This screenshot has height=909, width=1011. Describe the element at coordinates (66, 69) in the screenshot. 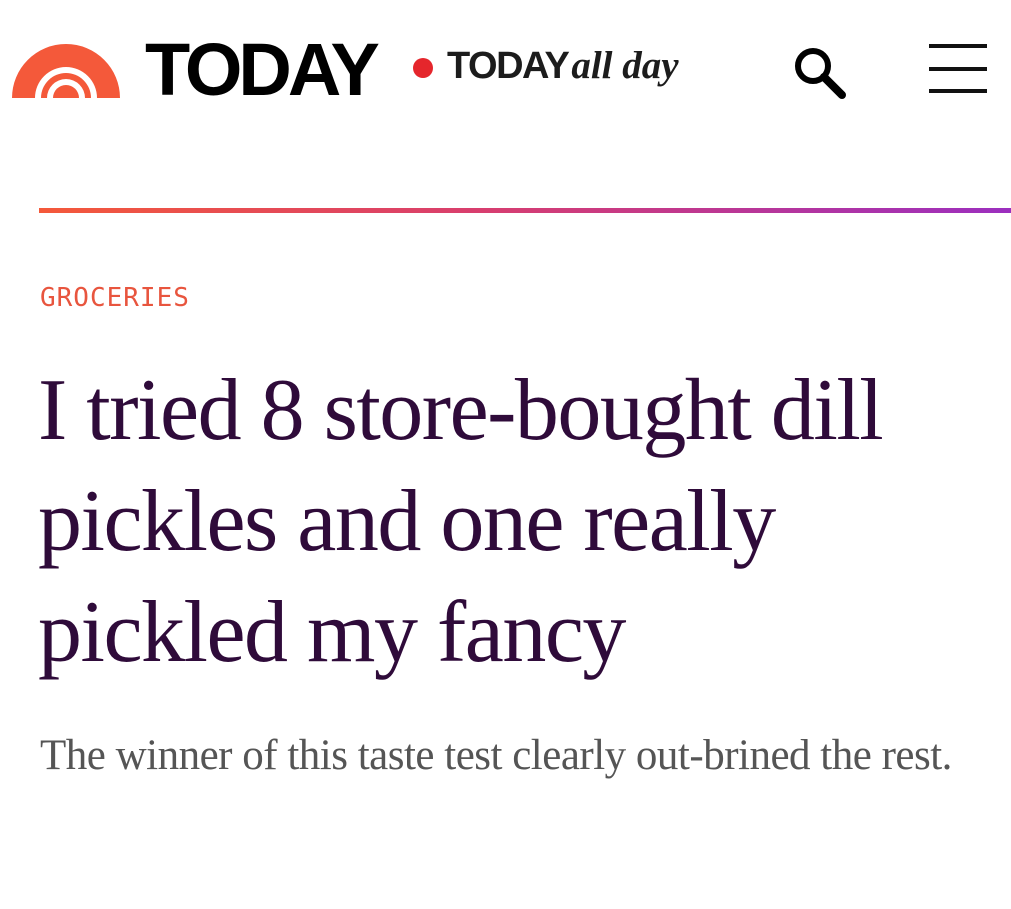

I see `today-sunrise-logo-icon` at that location.